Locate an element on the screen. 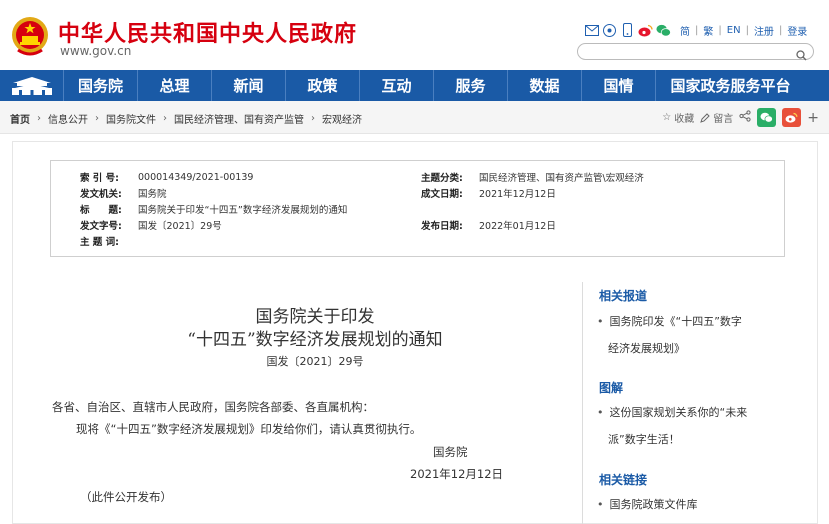 The width and height of the screenshot is (829, 524). related-report-link: • 国务院印发《“十四五”数字 is located at coordinates (669, 322).